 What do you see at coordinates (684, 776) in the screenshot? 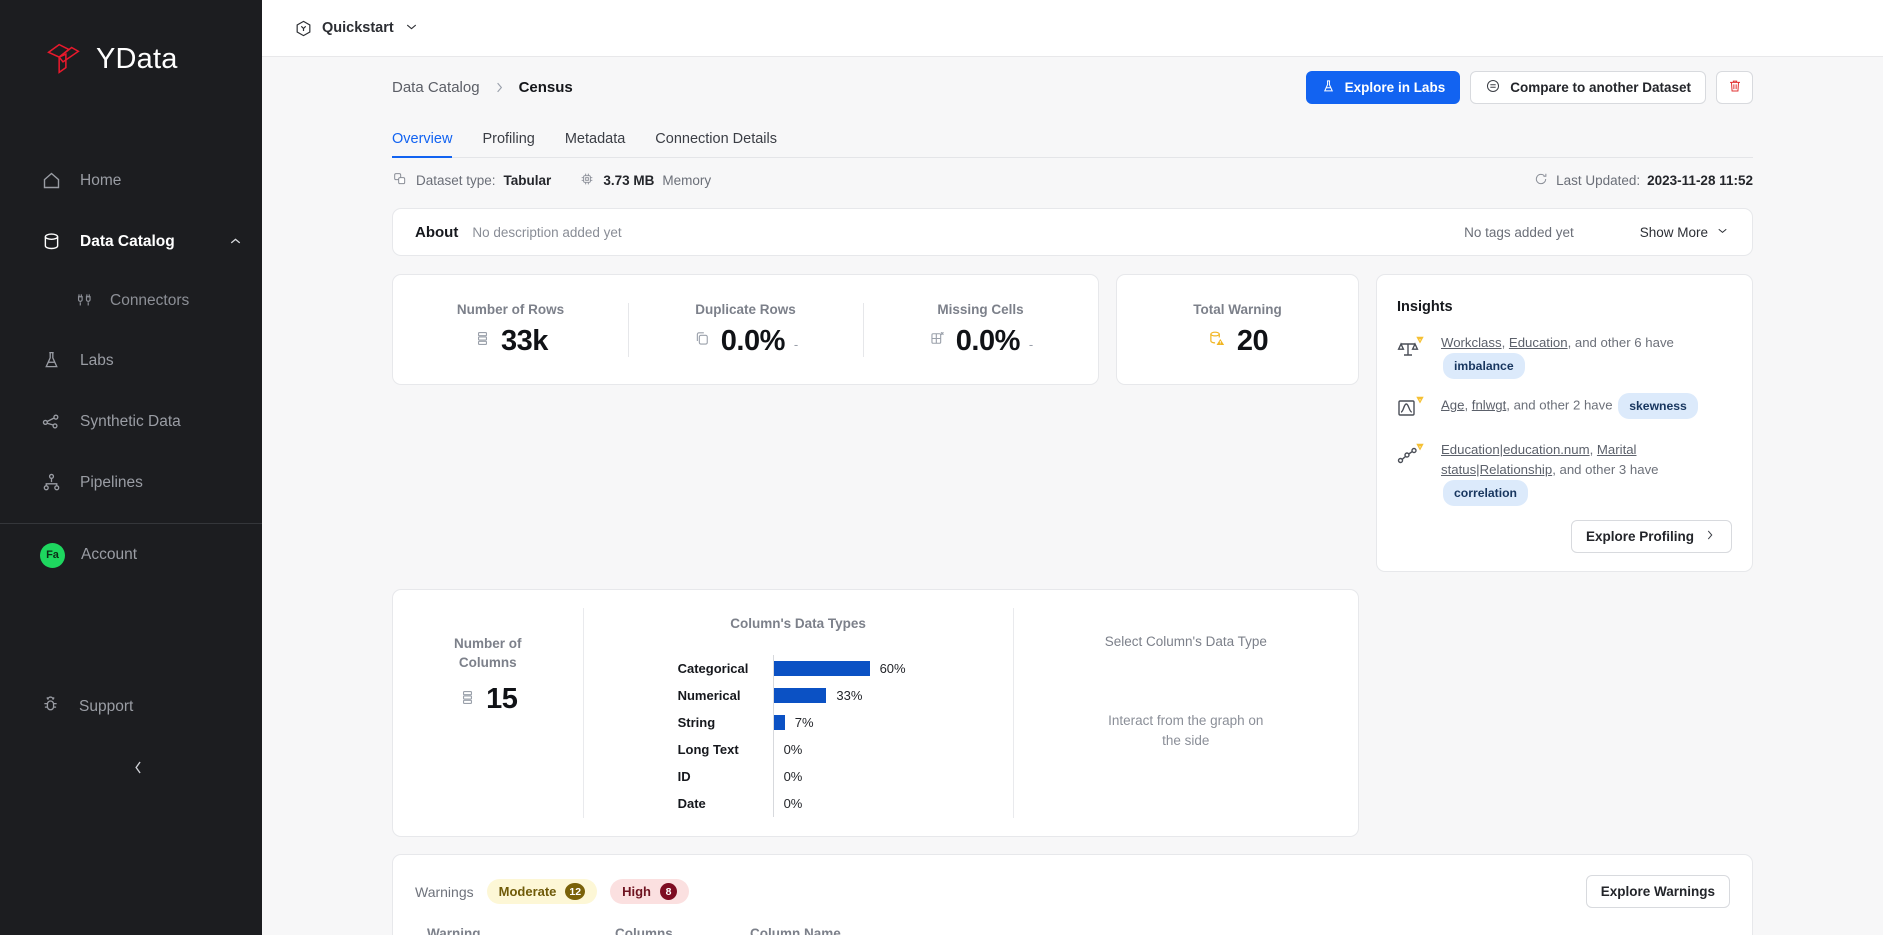
I see `bar-category-label: ID` at bounding box center [684, 776].